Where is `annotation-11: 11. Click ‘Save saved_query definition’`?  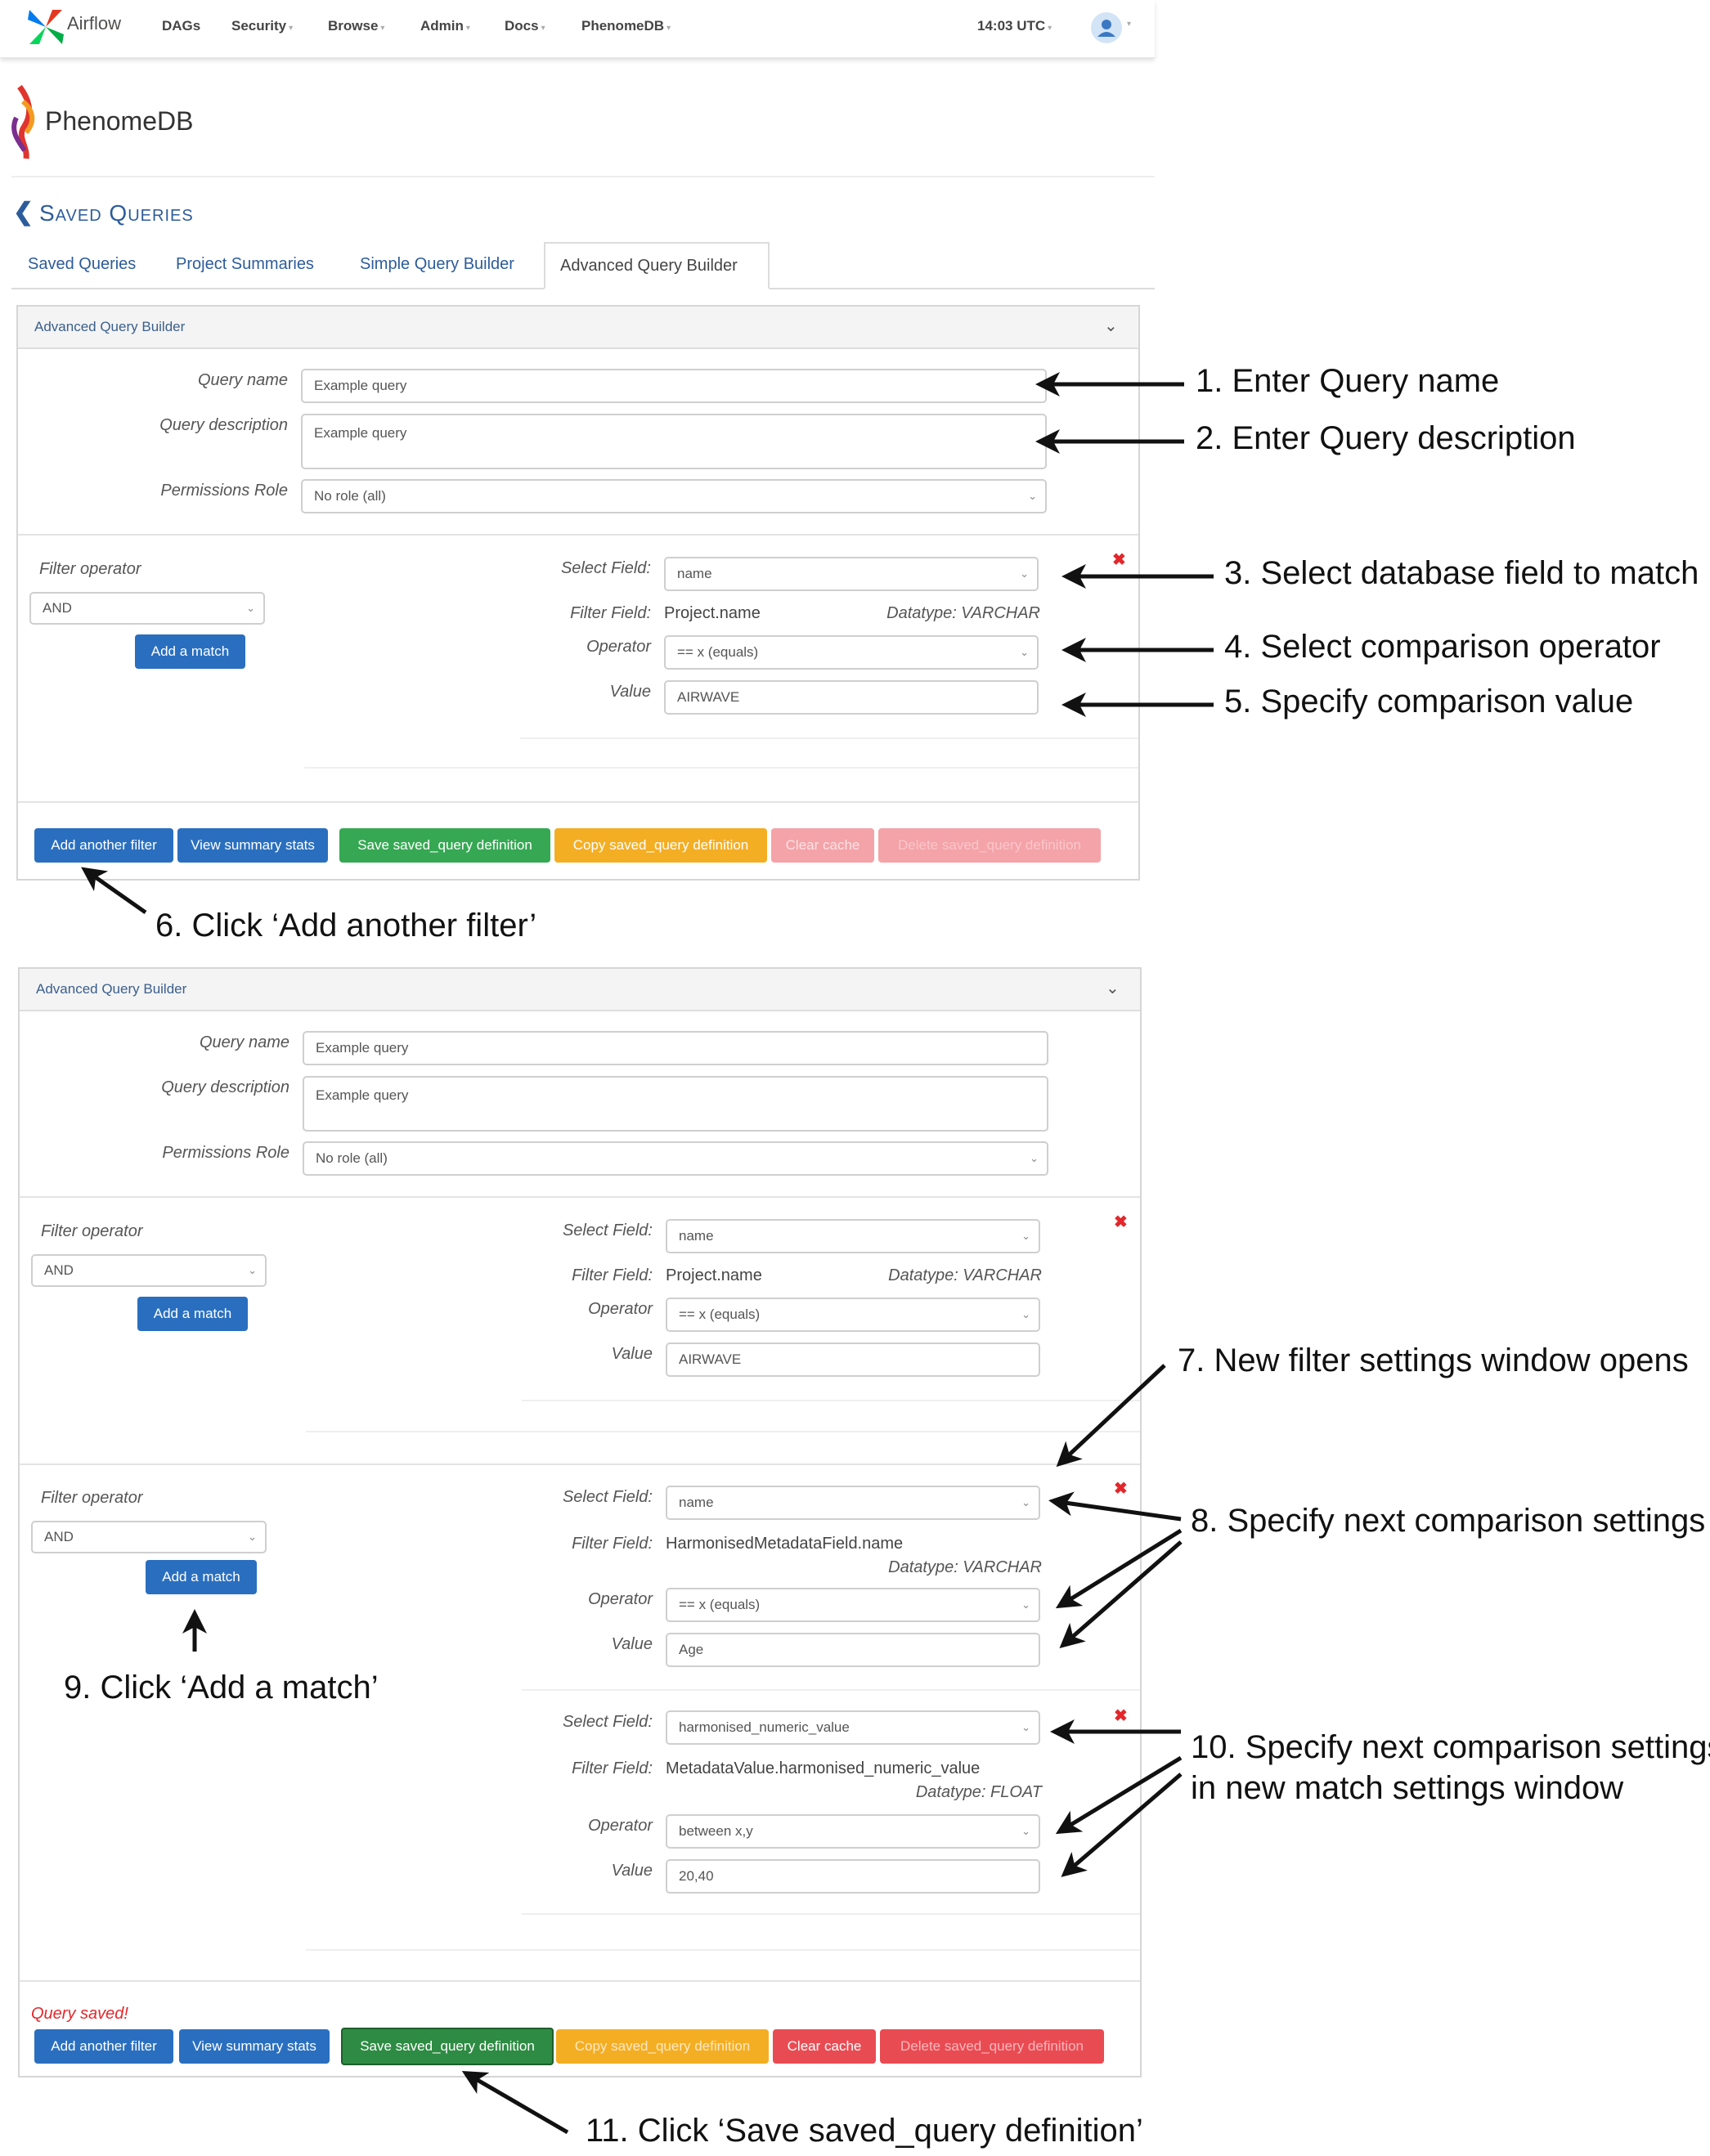
annotation-11: 11. Click ‘Save saved_query definition’ is located at coordinates (865, 2131).